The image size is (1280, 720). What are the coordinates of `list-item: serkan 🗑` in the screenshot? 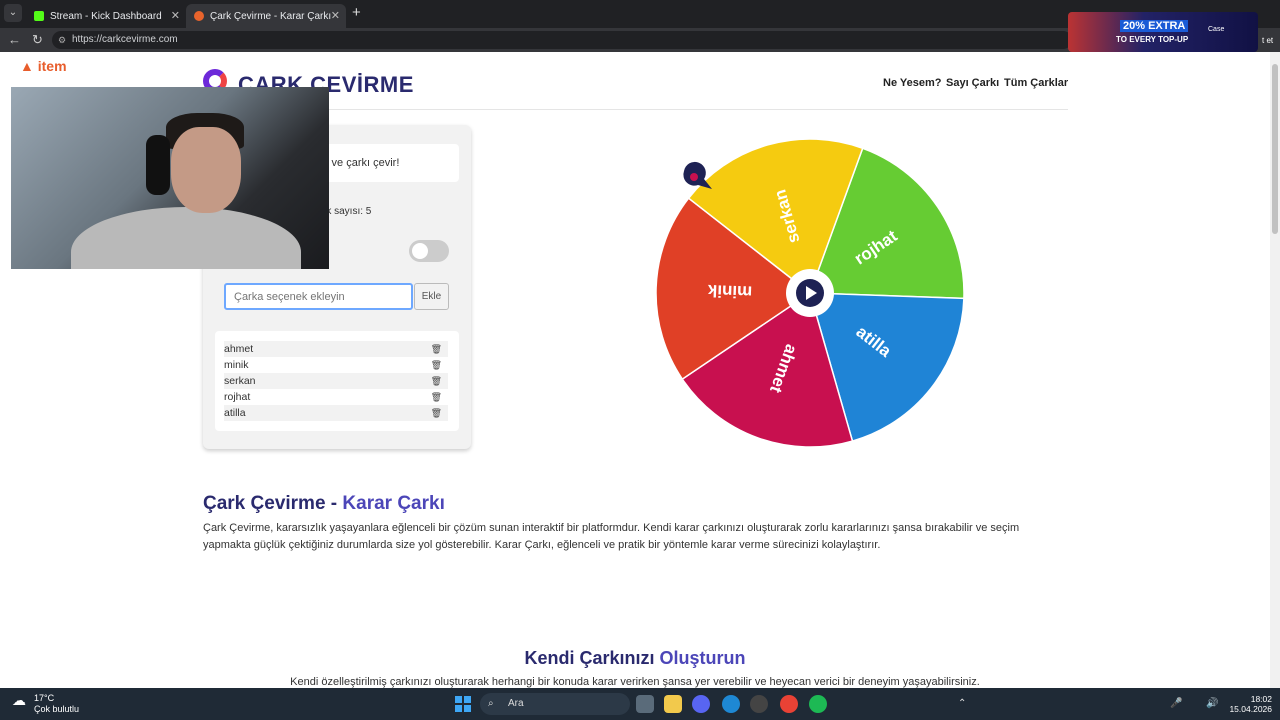 It's located at (336, 381).